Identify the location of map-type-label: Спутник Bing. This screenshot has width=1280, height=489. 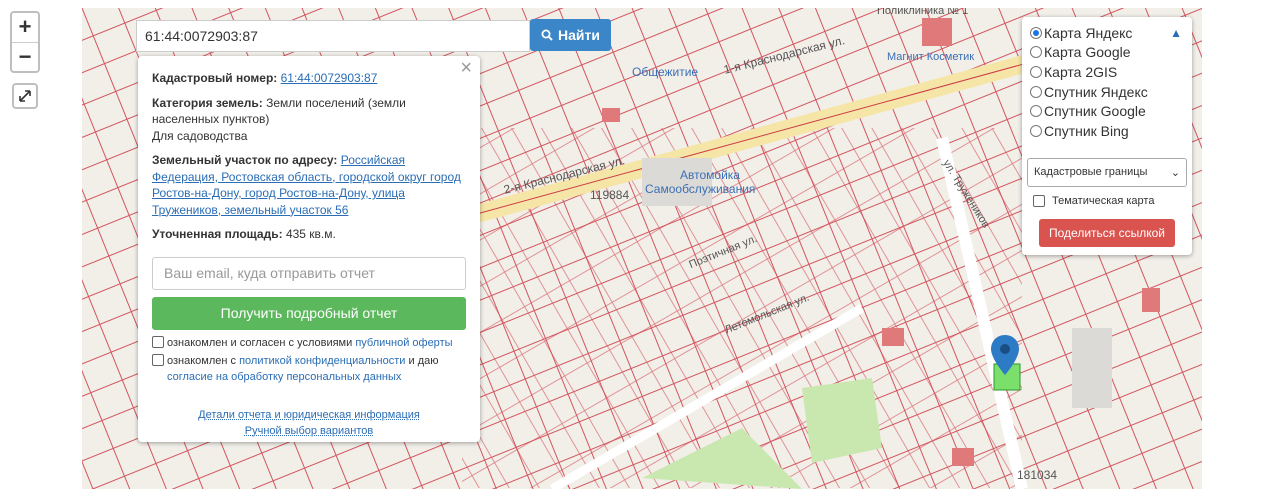
(1086, 130).